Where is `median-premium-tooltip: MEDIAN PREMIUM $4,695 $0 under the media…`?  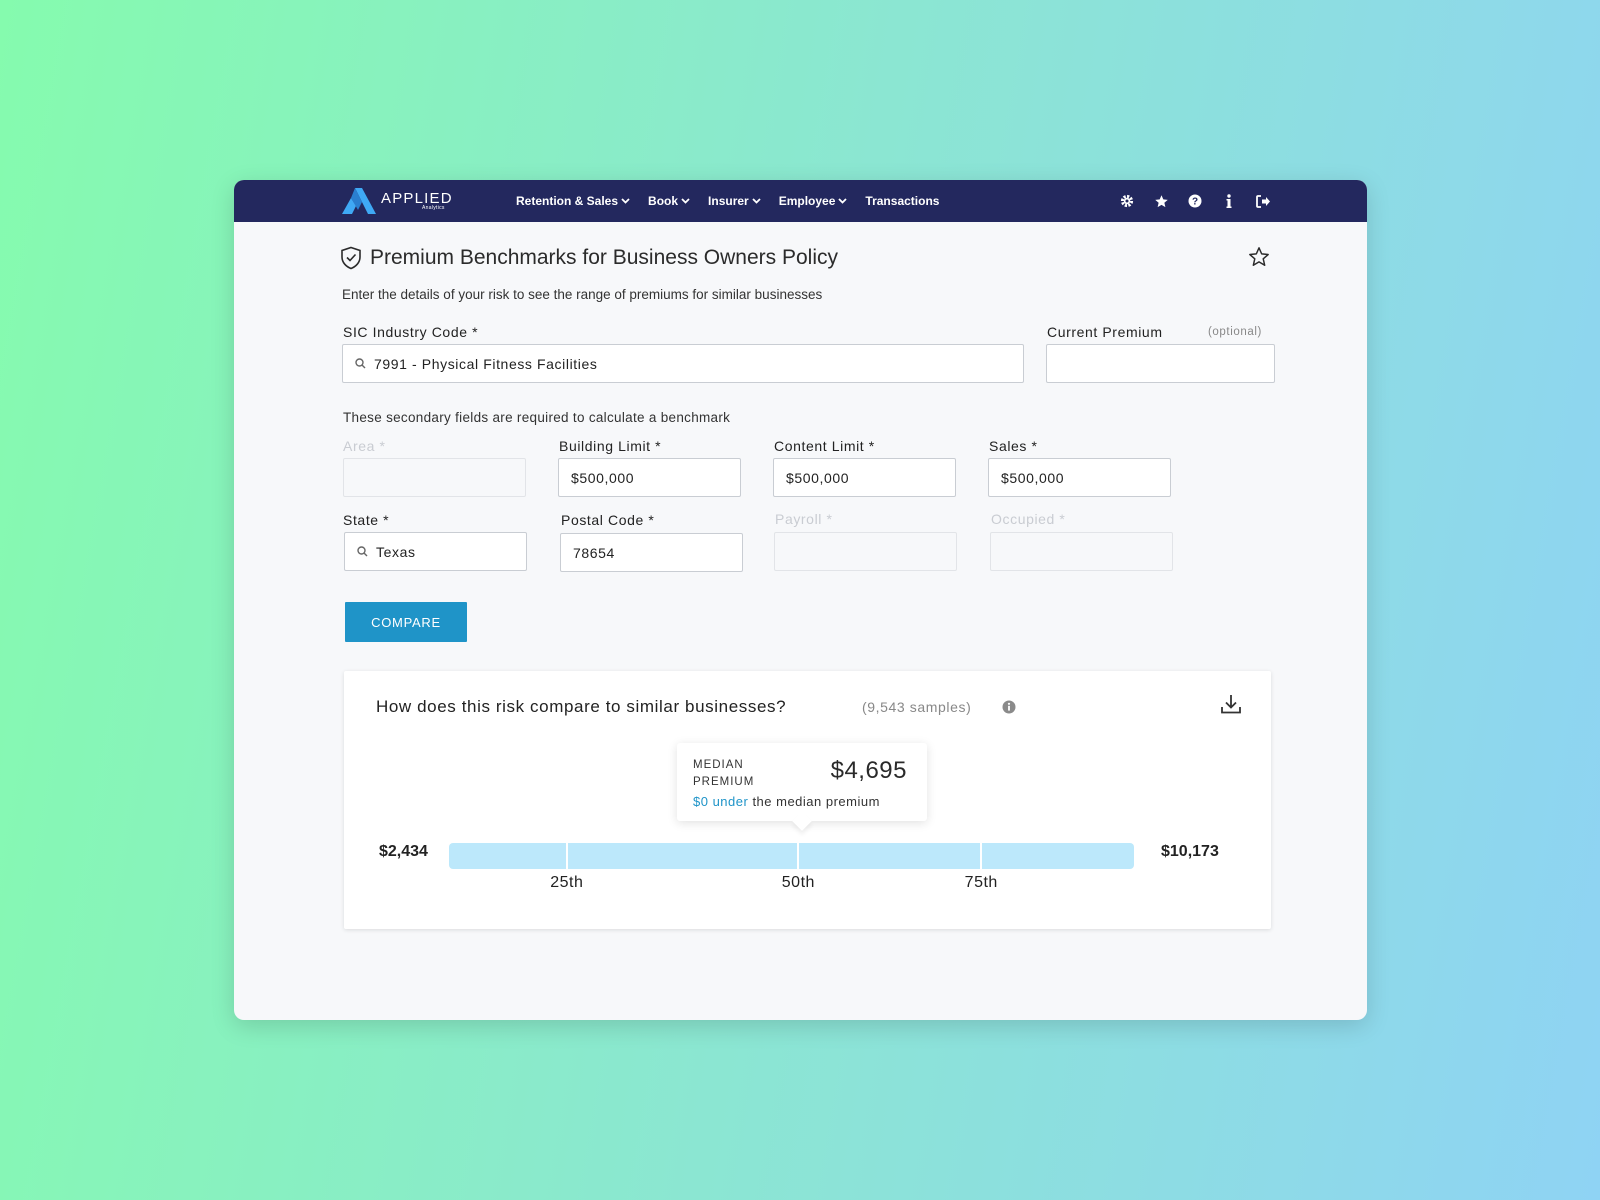
median-premium-tooltip: MEDIAN PREMIUM $4,695 $0 under the media… is located at coordinates (802, 782).